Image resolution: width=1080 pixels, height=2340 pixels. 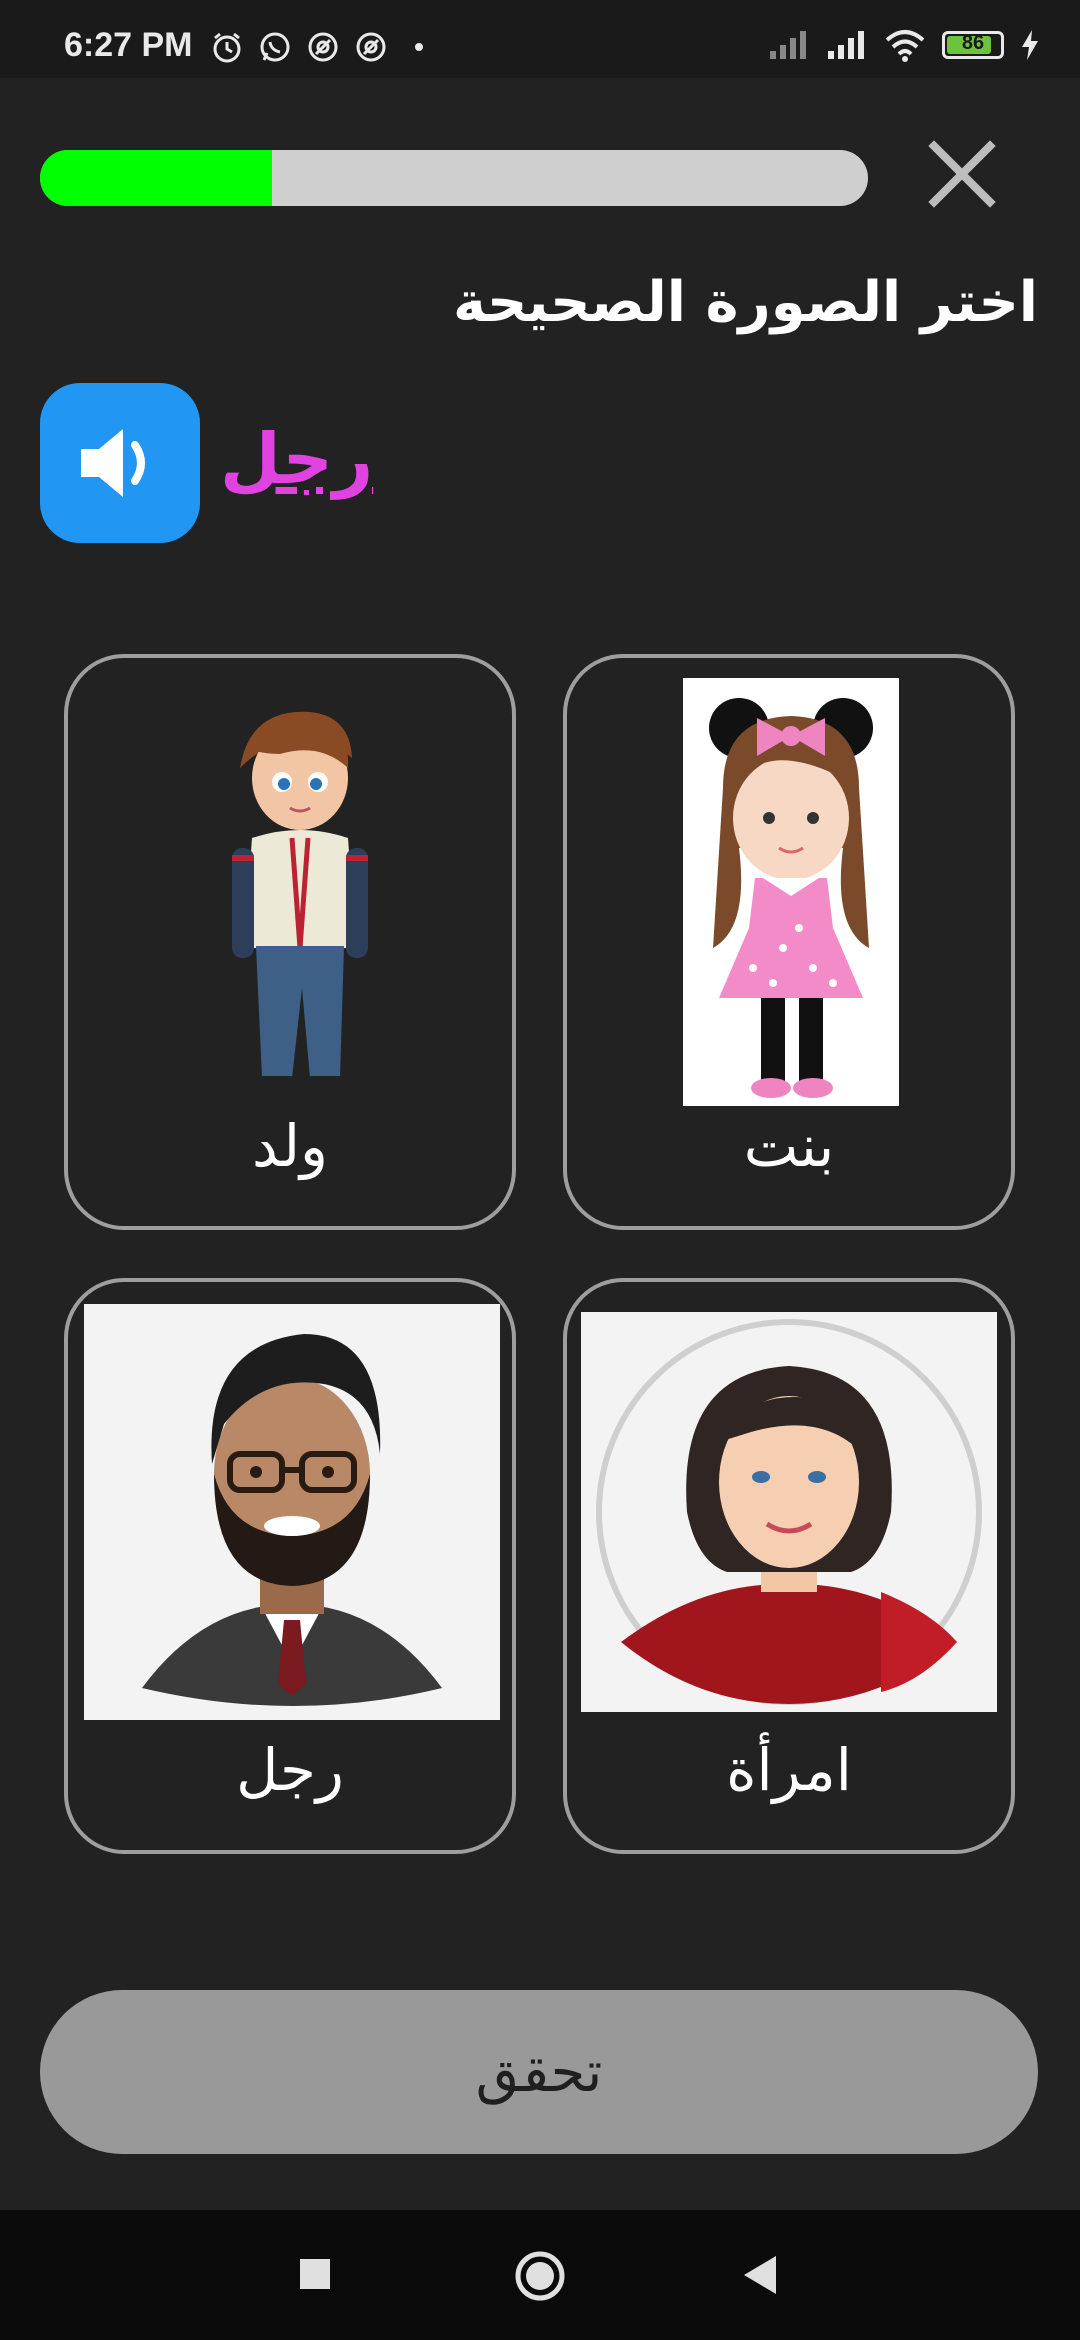 I want to click on option-card-girl: بنت, so click(x=789, y=942).